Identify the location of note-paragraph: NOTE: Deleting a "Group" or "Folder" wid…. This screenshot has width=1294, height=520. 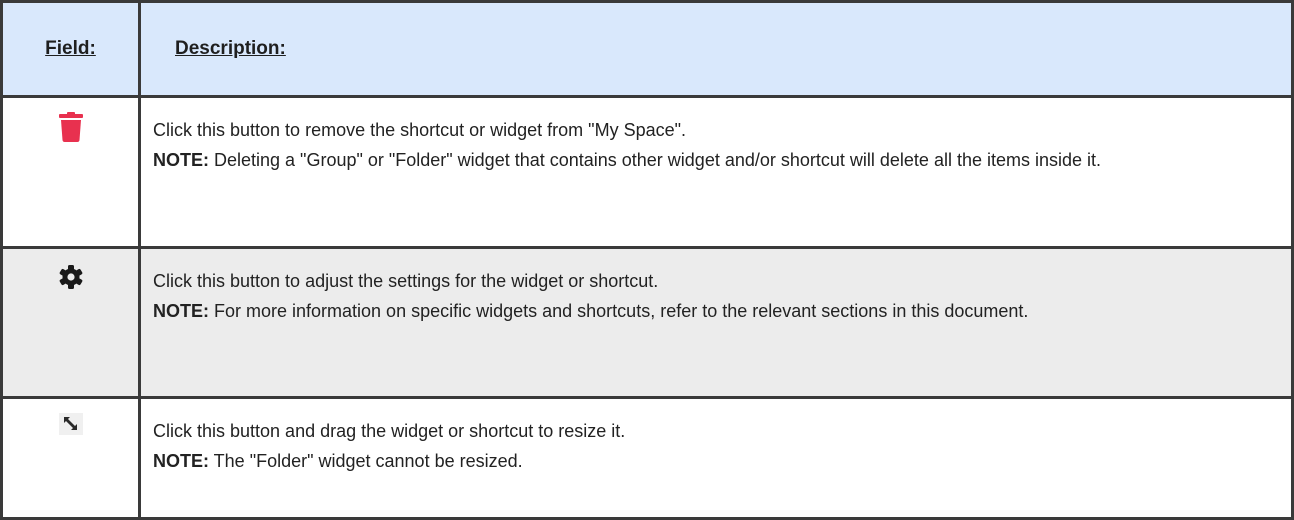
(716, 160).